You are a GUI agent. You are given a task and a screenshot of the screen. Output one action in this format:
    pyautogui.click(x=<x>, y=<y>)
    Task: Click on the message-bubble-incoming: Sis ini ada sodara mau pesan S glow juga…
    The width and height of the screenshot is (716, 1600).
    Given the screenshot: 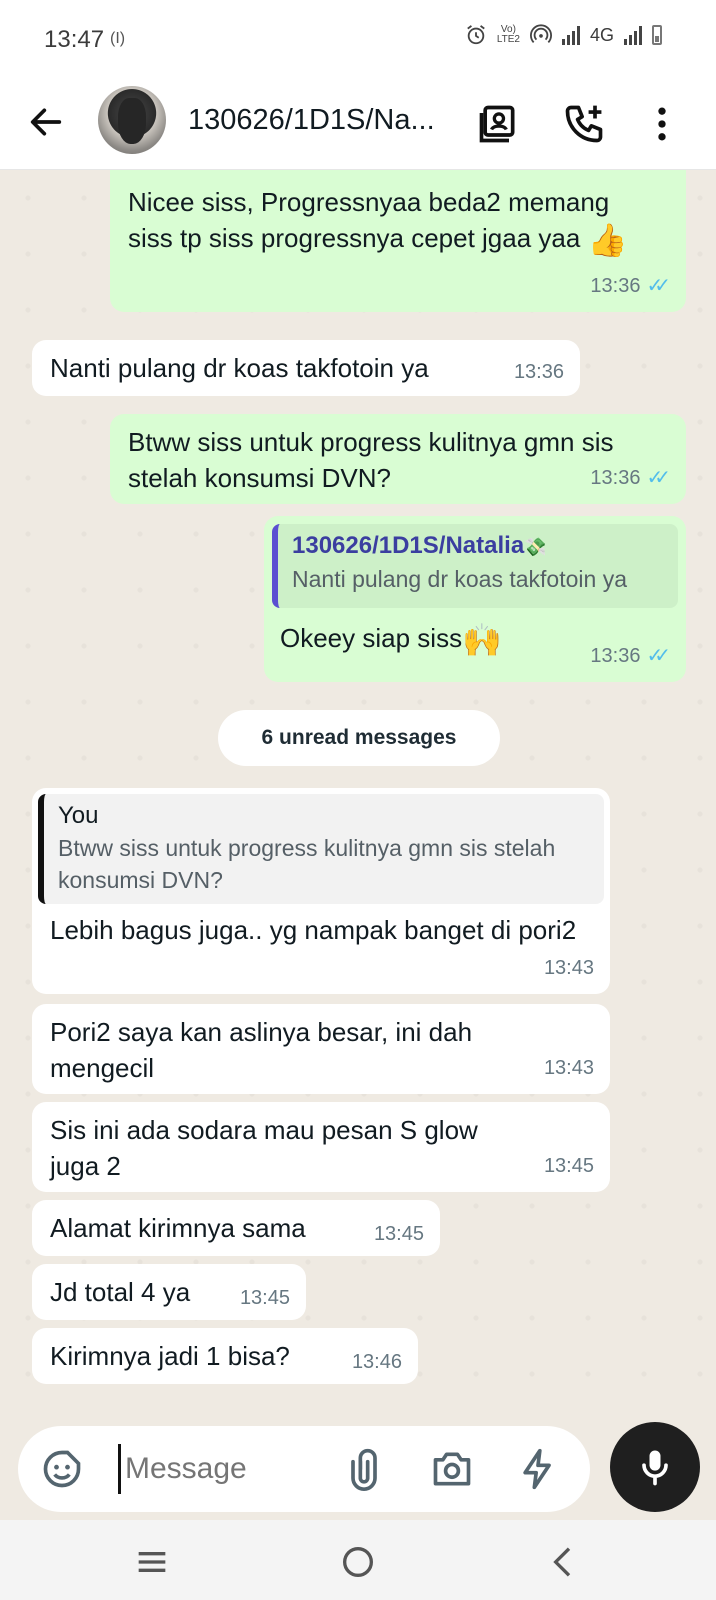 What is the action you would take?
    pyautogui.click(x=321, y=1147)
    